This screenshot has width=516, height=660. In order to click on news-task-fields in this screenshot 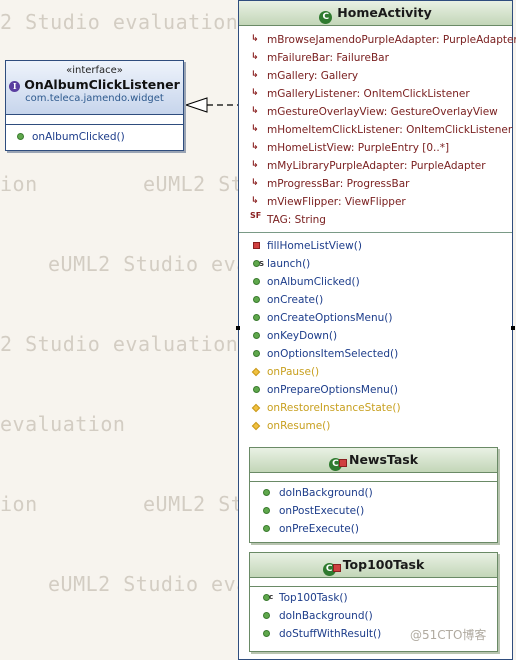, I will do `click(373, 477)`.